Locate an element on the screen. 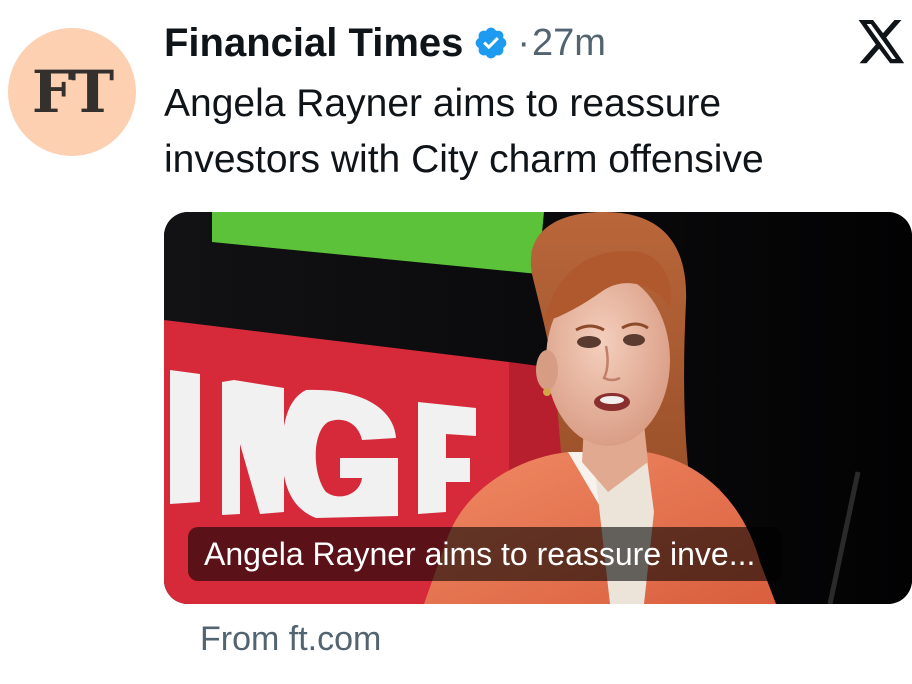 This screenshot has height=684, width=912. verified-badge-icon is located at coordinates (491, 43).